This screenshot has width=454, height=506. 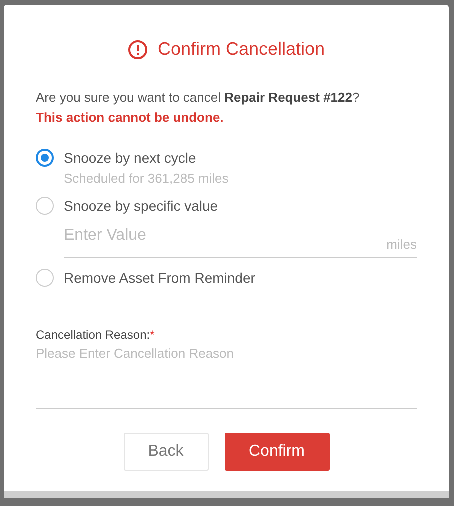 I want to click on dialog-title: Confirm Cancellation, so click(x=242, y=49).